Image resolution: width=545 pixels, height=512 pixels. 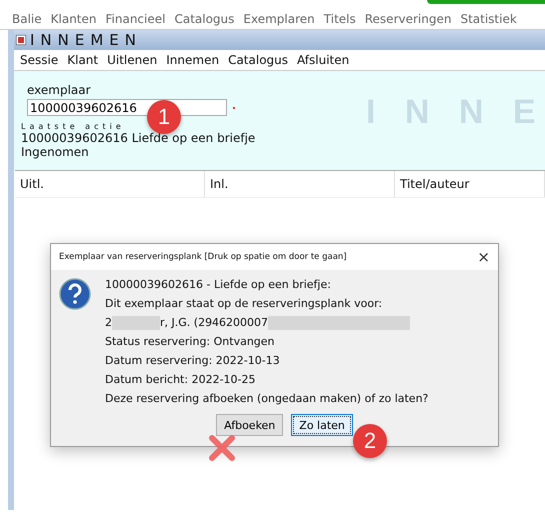 I want to click on column-header: Titel/auteur, so click(x=470, y=184).